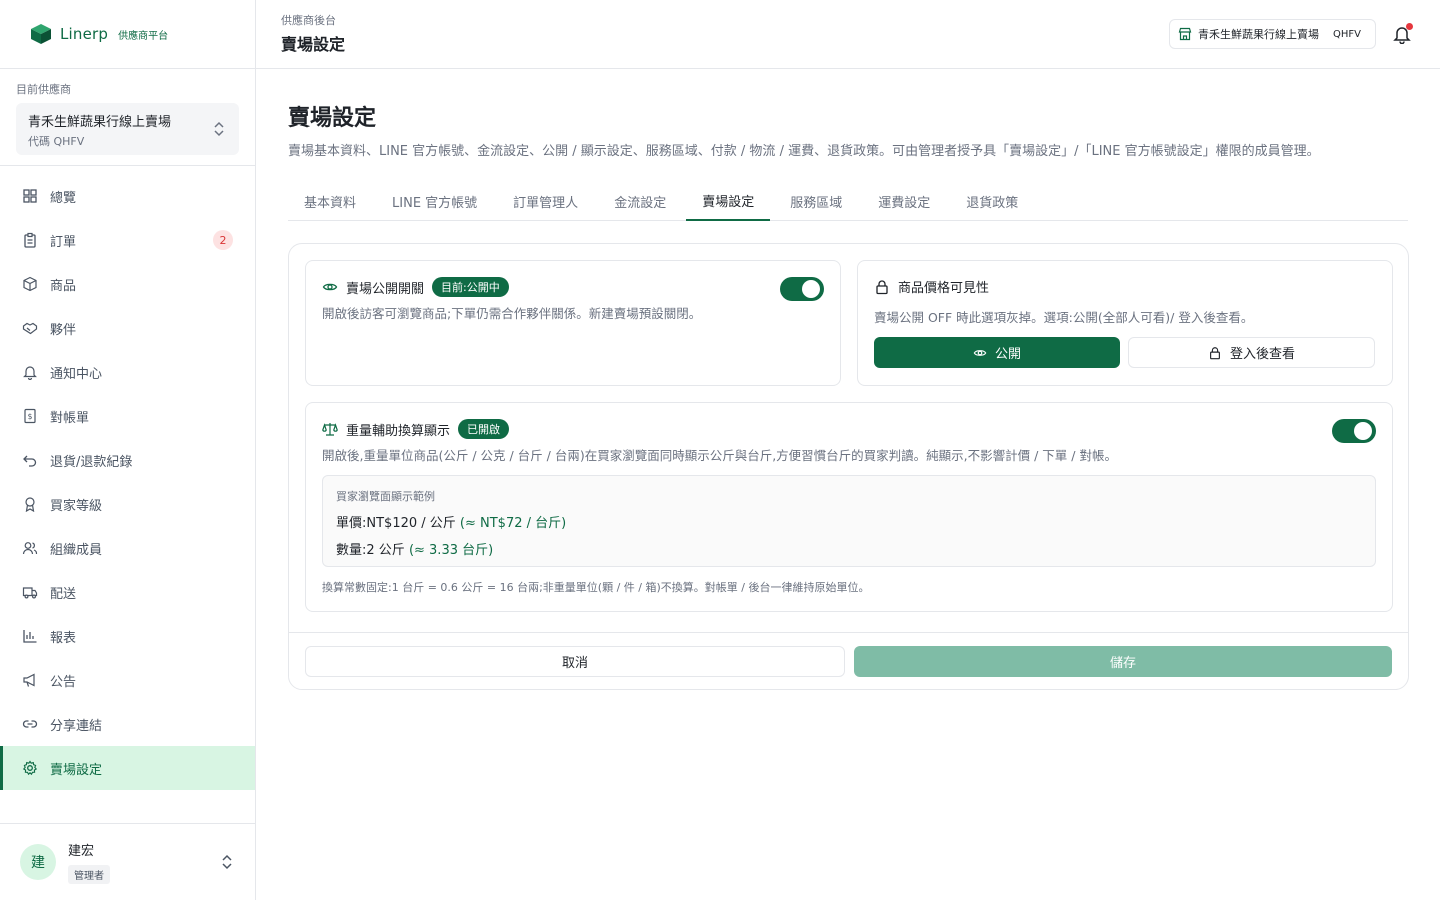 This screenshot has height=900, width=1440. What do you see at coordinates (992, 201) in the screenshot?
I see `tab-return-policy: 退貨政策` at bounding box center [992, 201].